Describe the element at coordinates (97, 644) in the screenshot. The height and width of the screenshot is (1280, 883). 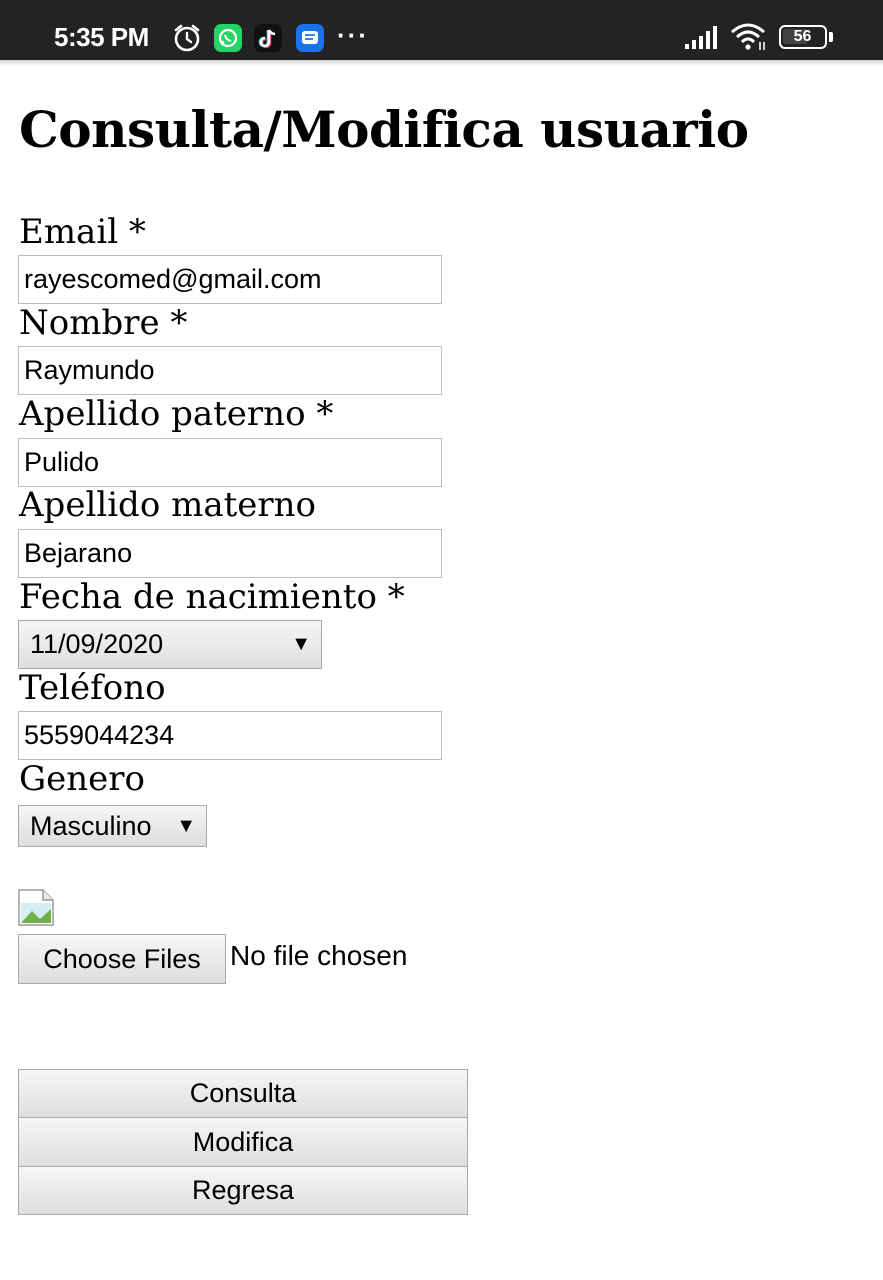
I see `fecha-nacimiento-value: 11/09/2020` at that location.